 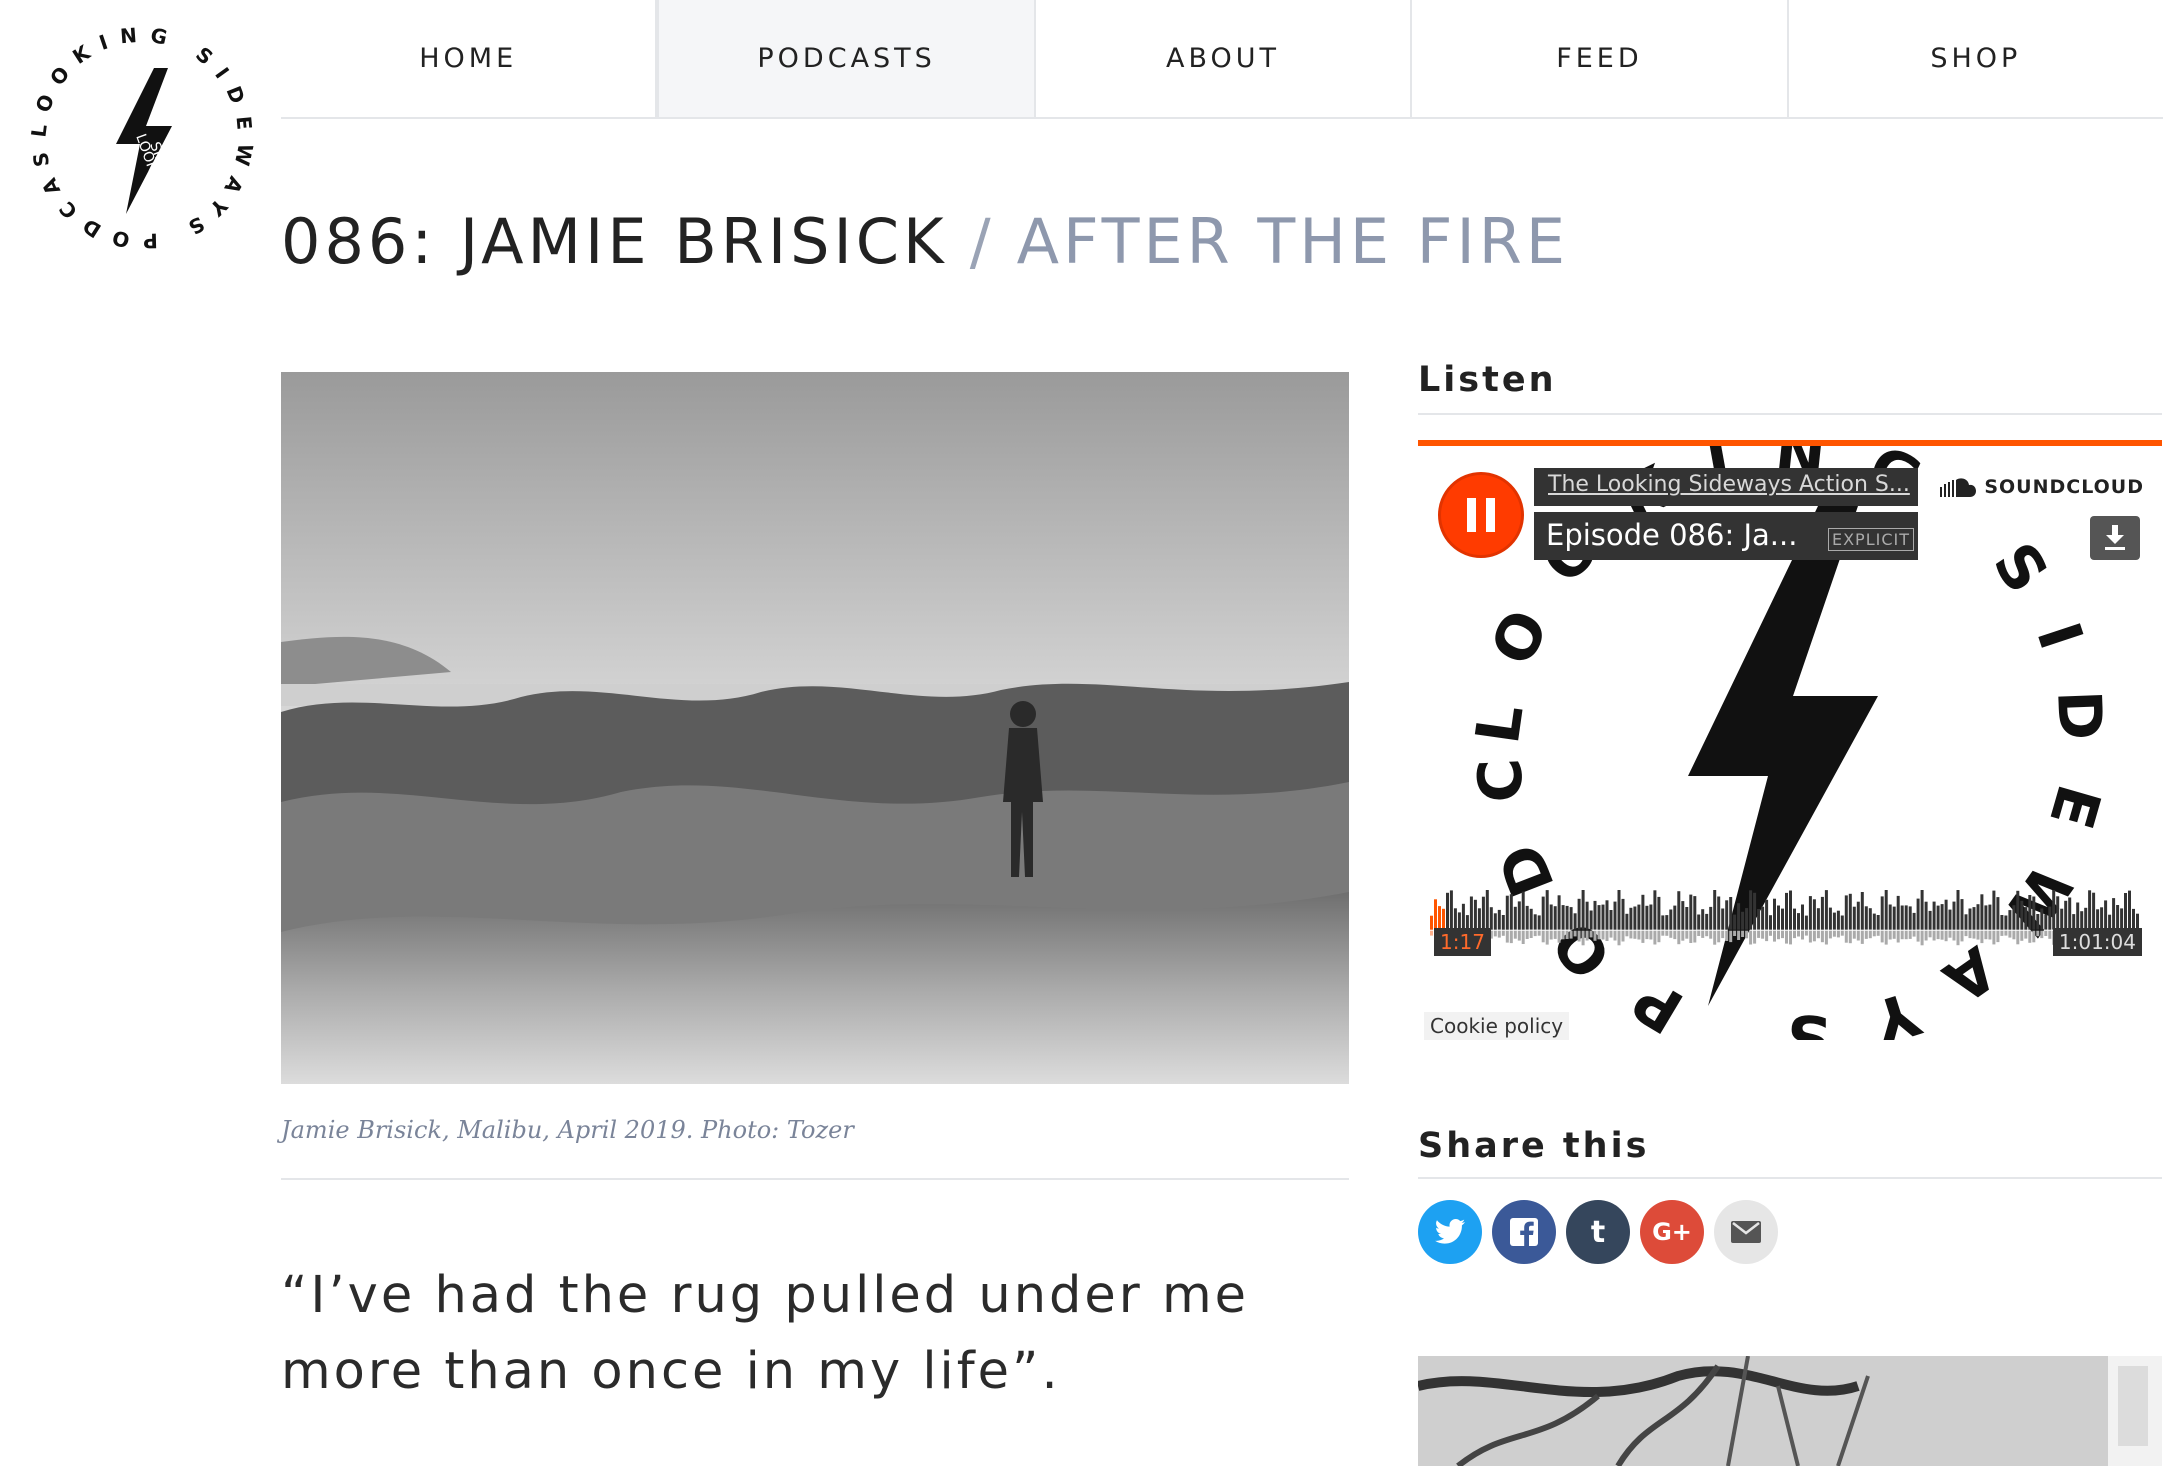 I want to click on share-facebook-button, so click(x=1524, y=1232).